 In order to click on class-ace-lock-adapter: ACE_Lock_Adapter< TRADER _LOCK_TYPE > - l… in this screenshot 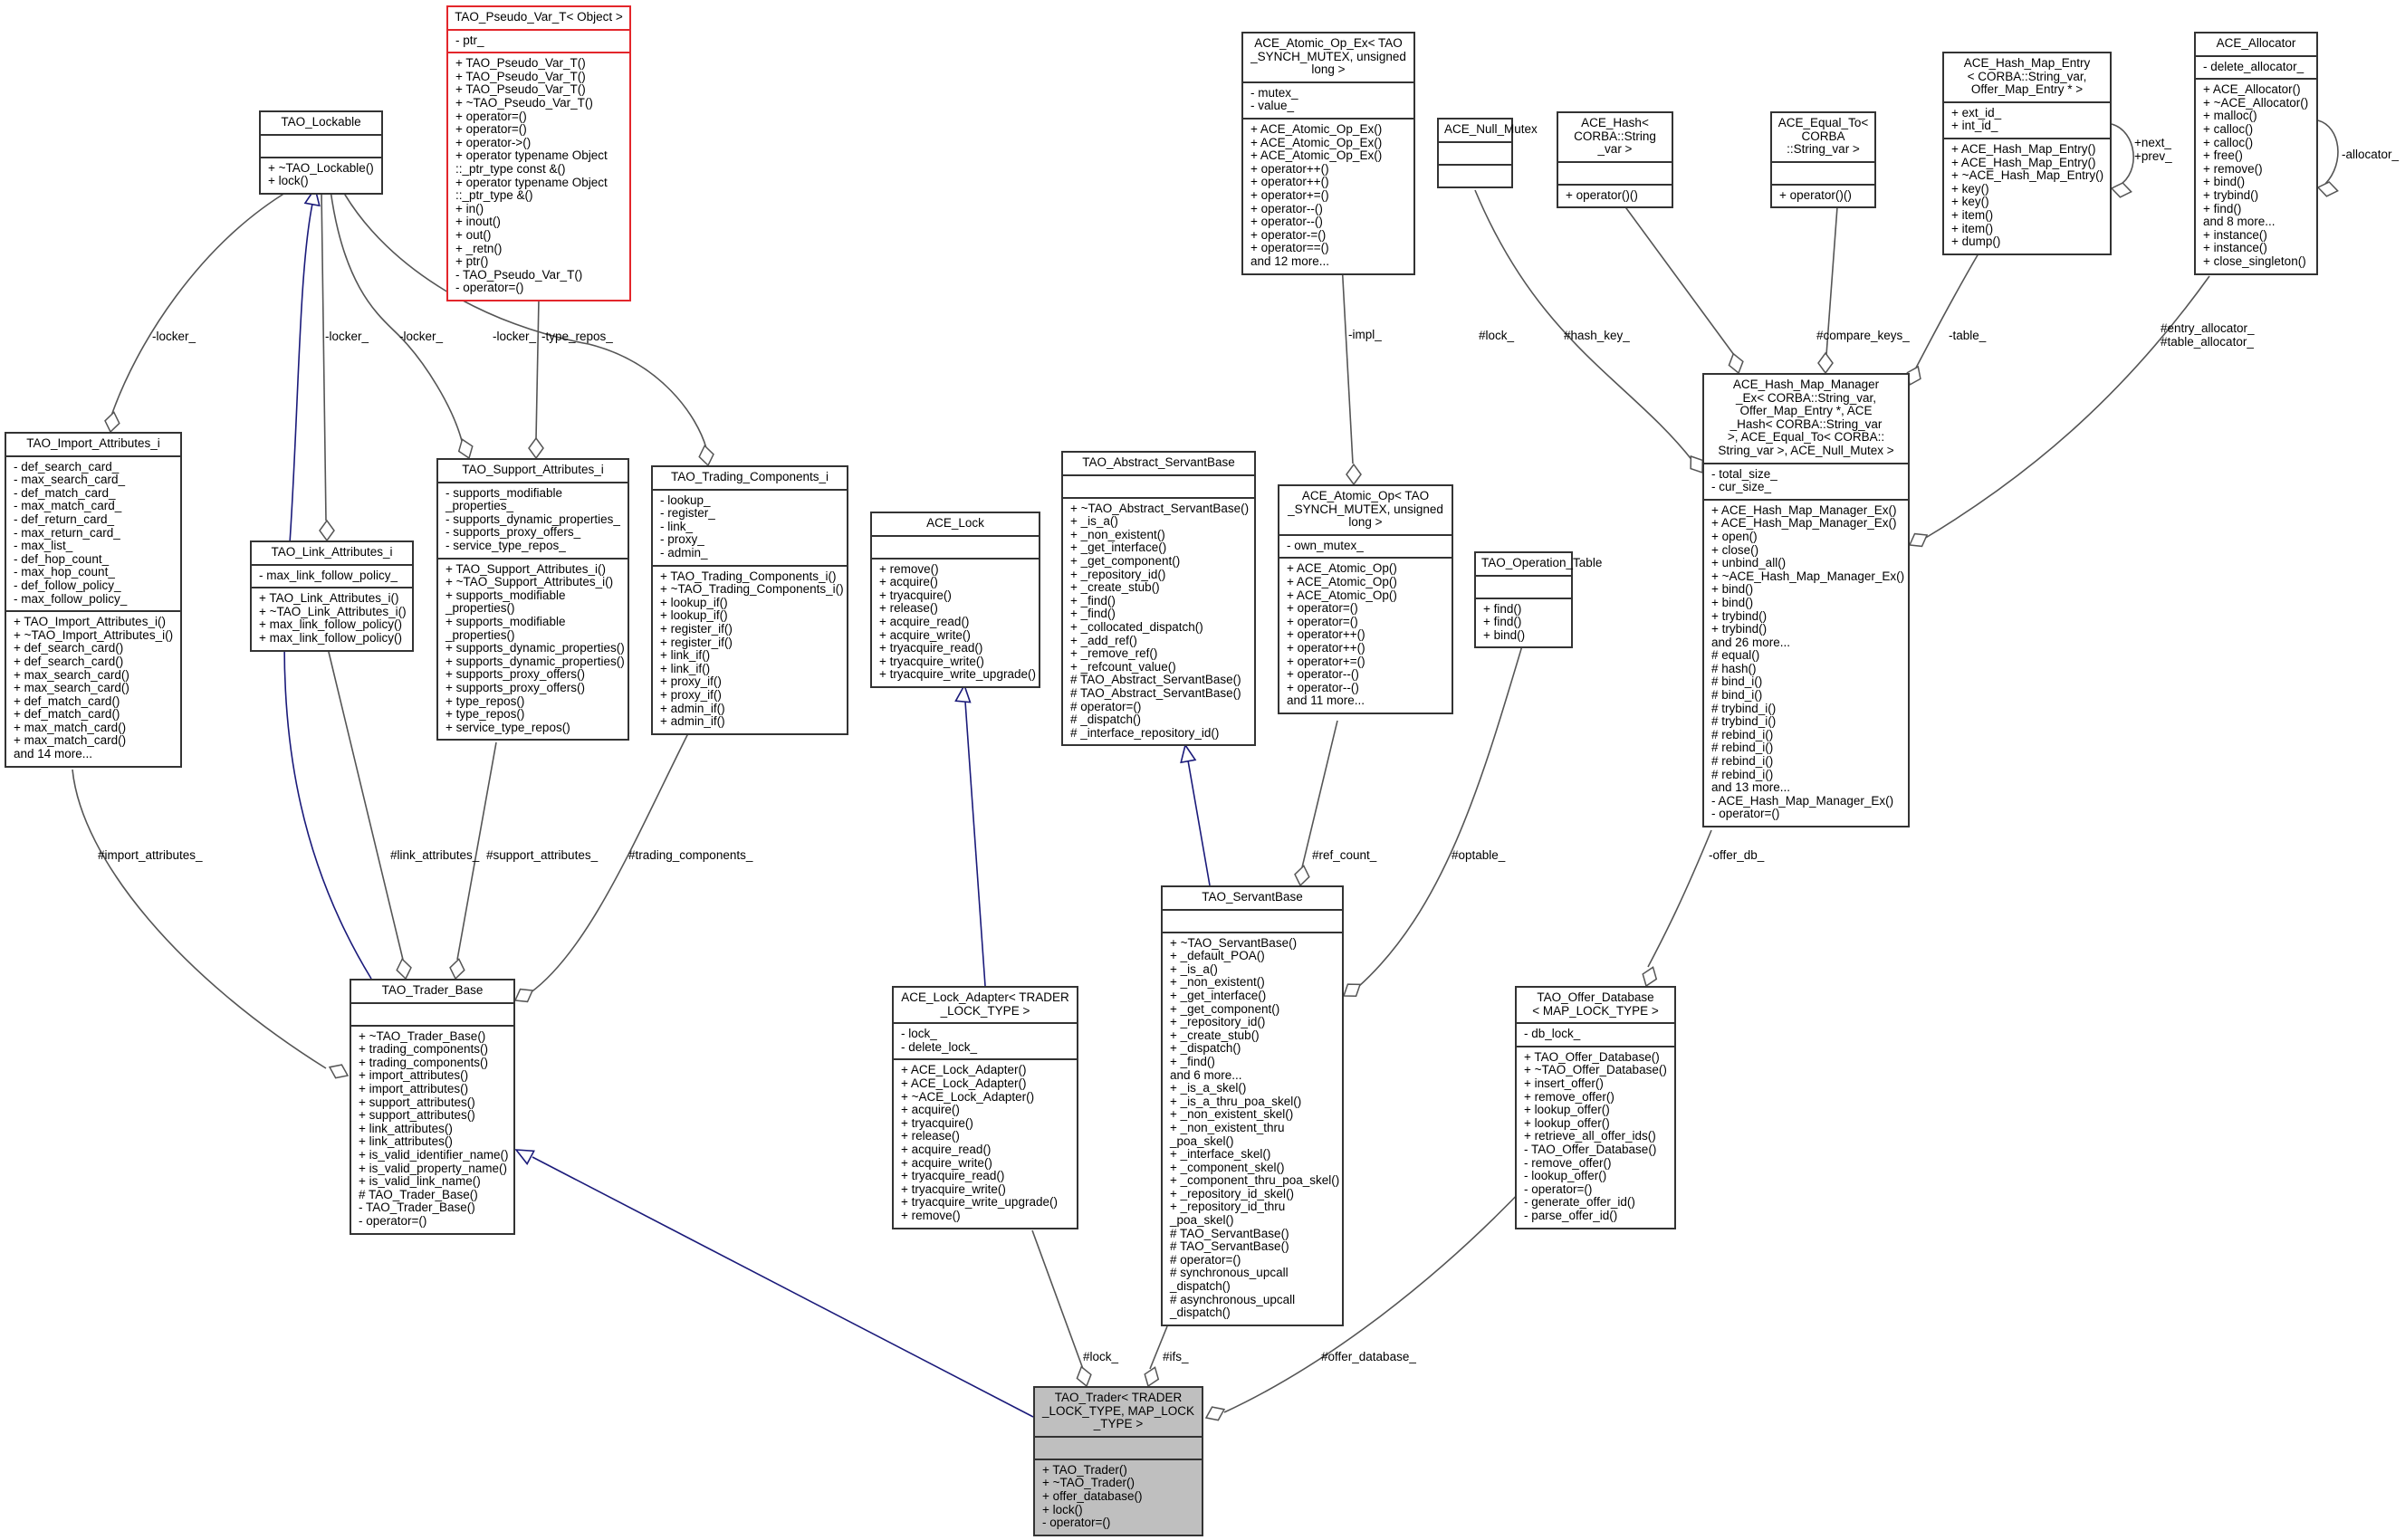, I will do `click(985, 1107)`.